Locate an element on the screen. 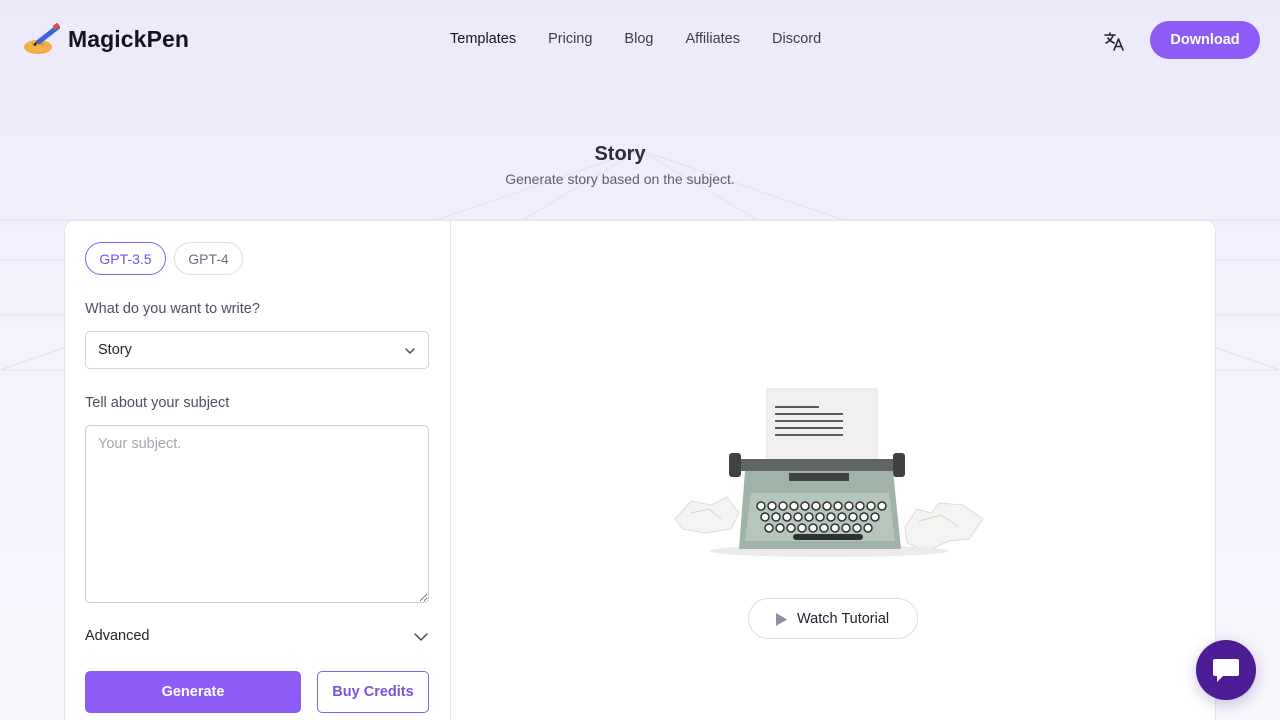  nav-pricing: Pricing is located at coordinates (570, 39).